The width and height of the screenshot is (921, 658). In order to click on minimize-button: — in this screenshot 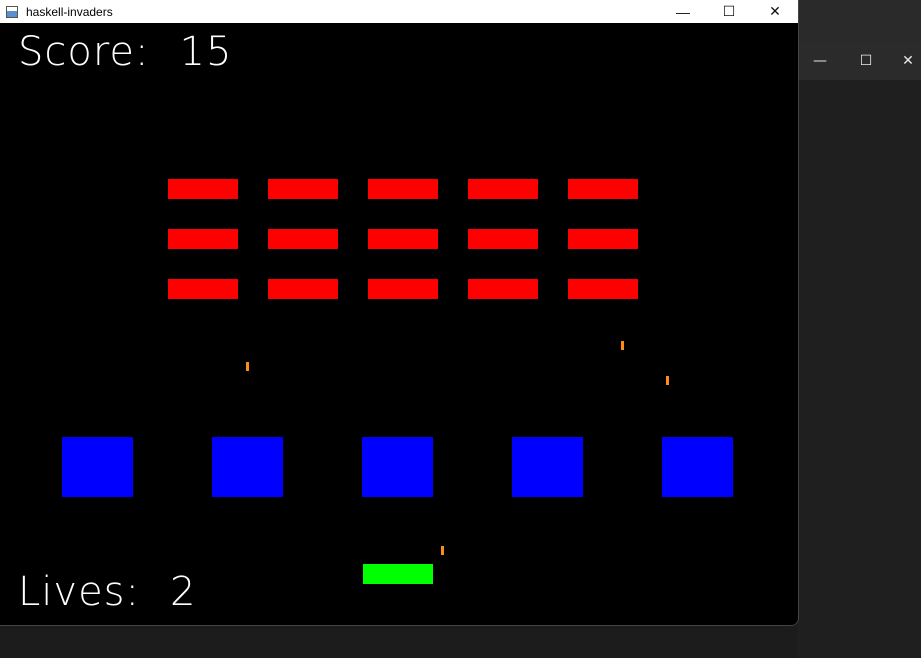, I will do `click(683, 11)`.